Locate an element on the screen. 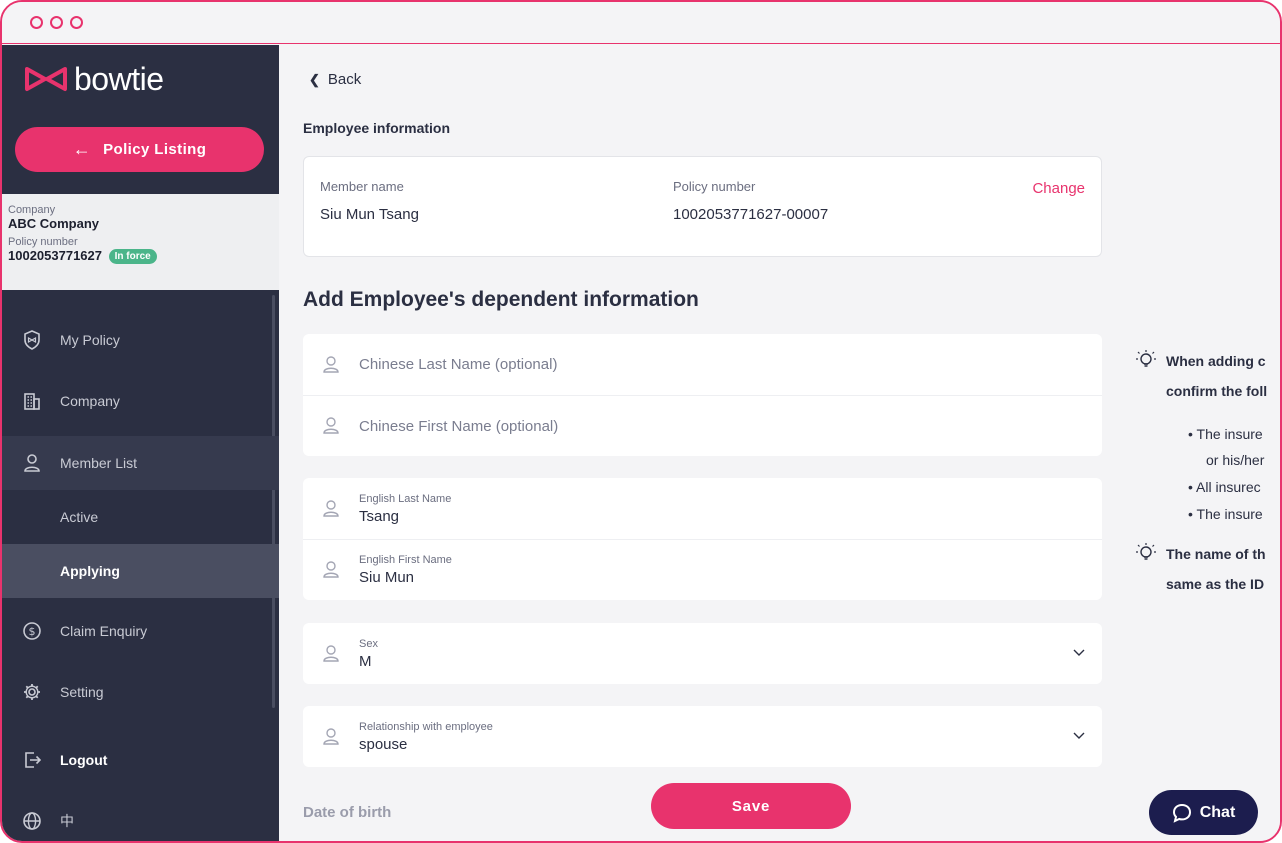  relationship-select: Relationship with employee spouse is located at coordinates (702, 736).